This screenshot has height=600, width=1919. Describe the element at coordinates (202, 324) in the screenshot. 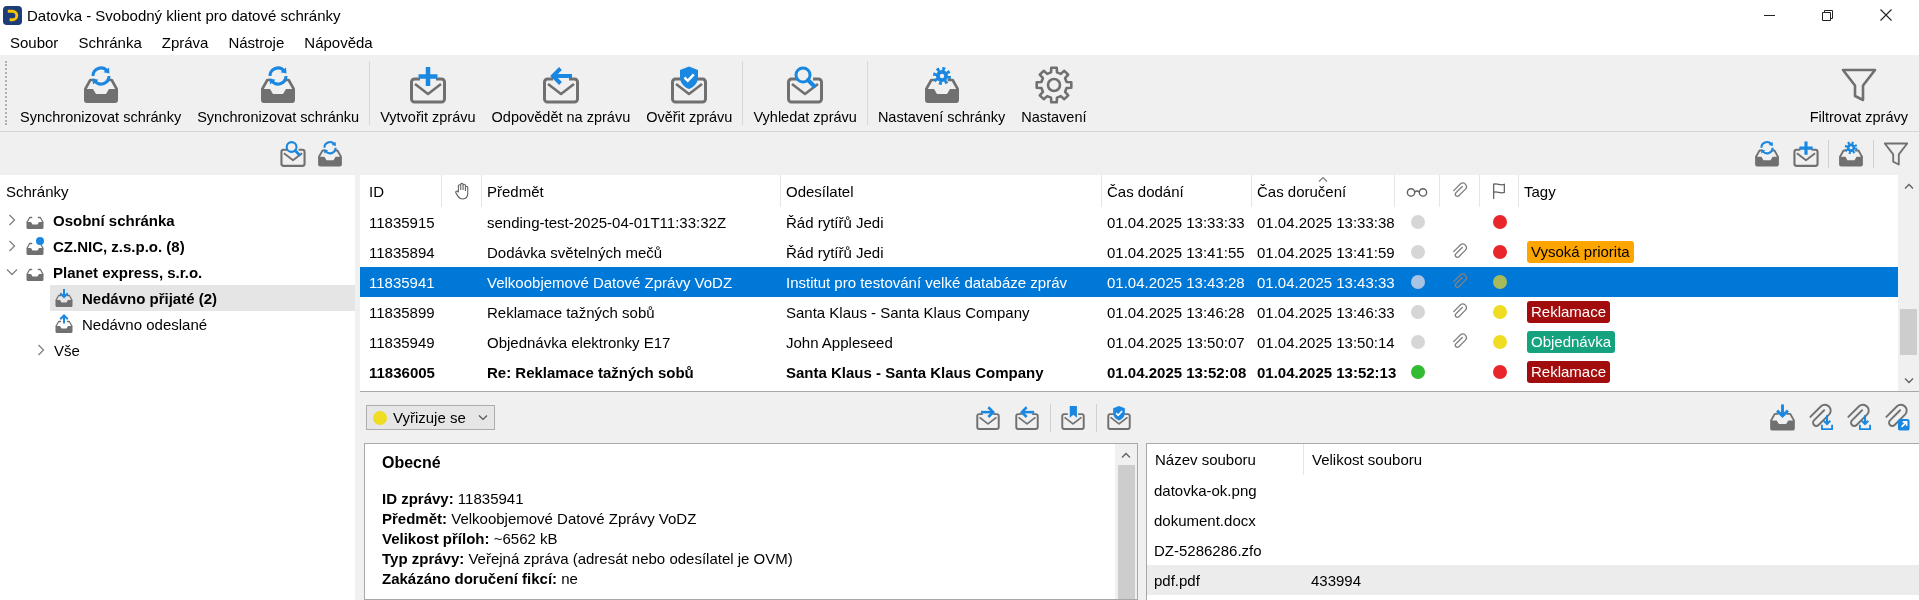

I see `tree-item: Nedávno odeslané` at that location.